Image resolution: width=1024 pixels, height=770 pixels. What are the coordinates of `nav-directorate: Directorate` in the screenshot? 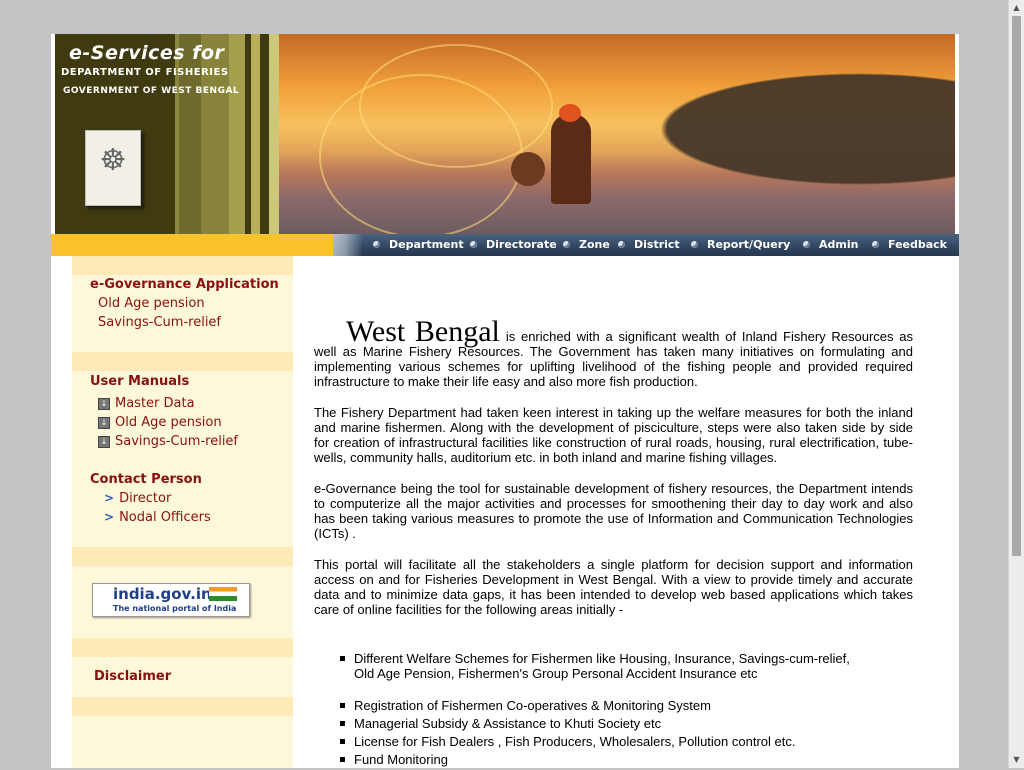 It's located at (513, 244).